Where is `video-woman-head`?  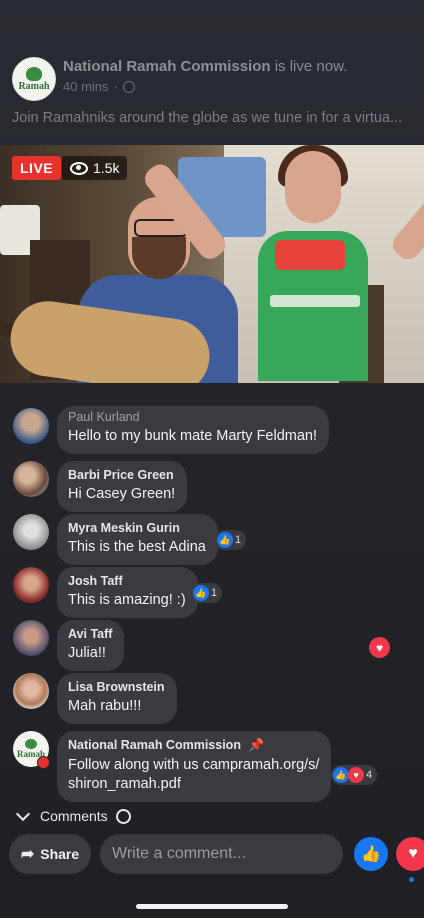
video-woman-head is located at coordinates (313, 187).